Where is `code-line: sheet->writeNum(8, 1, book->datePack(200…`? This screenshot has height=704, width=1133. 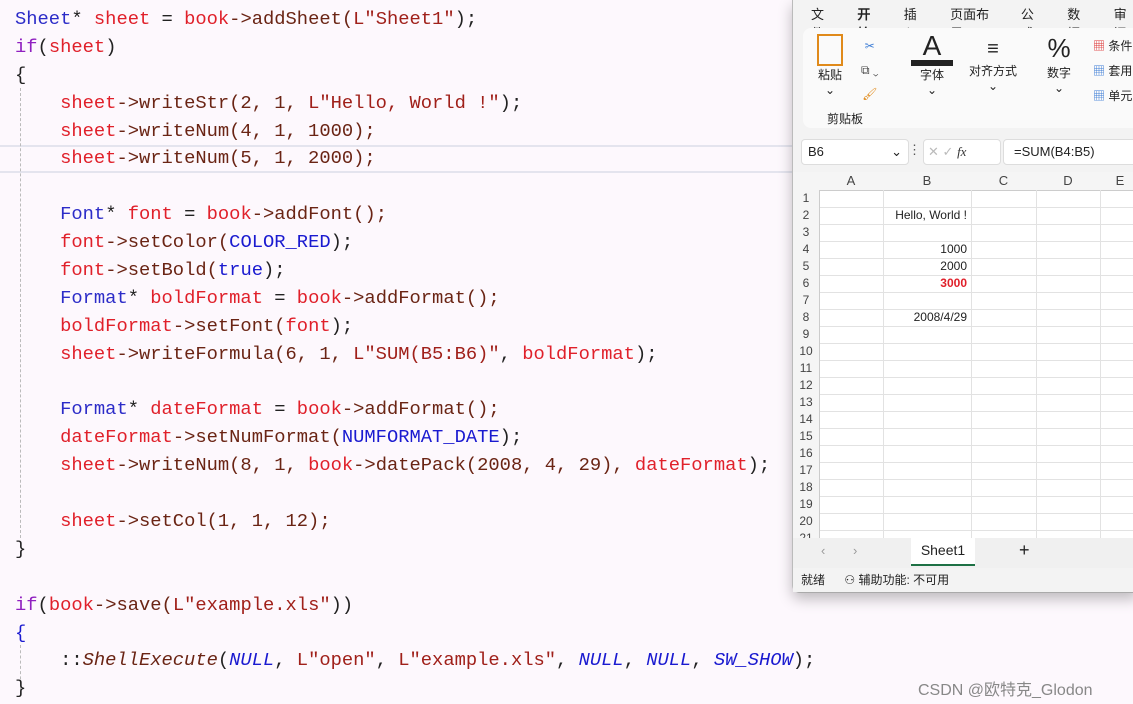
code-line: sheet->writeNum(8, 1, book->datePack(200… is located at coordinates (415, 466).